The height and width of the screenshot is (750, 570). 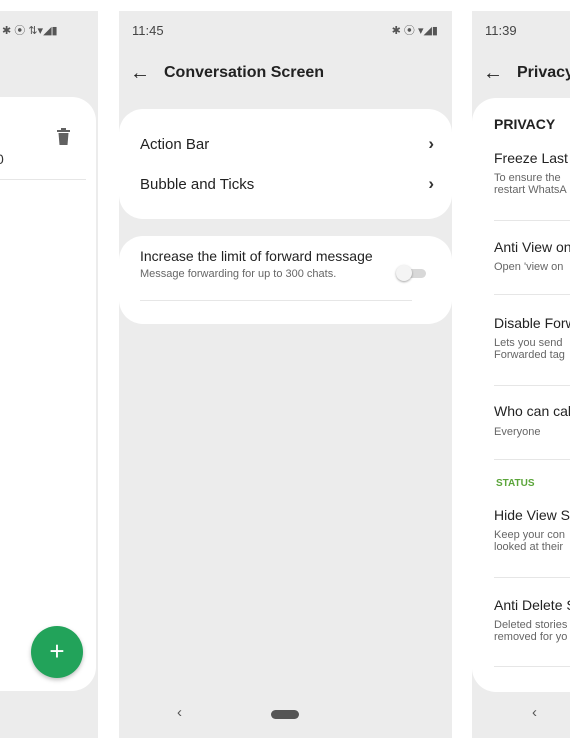 What do you see at coordinates (517, 432) in the screenshot?
I see `setting-subtitle: Everyone` at bounding box center [517, 432].